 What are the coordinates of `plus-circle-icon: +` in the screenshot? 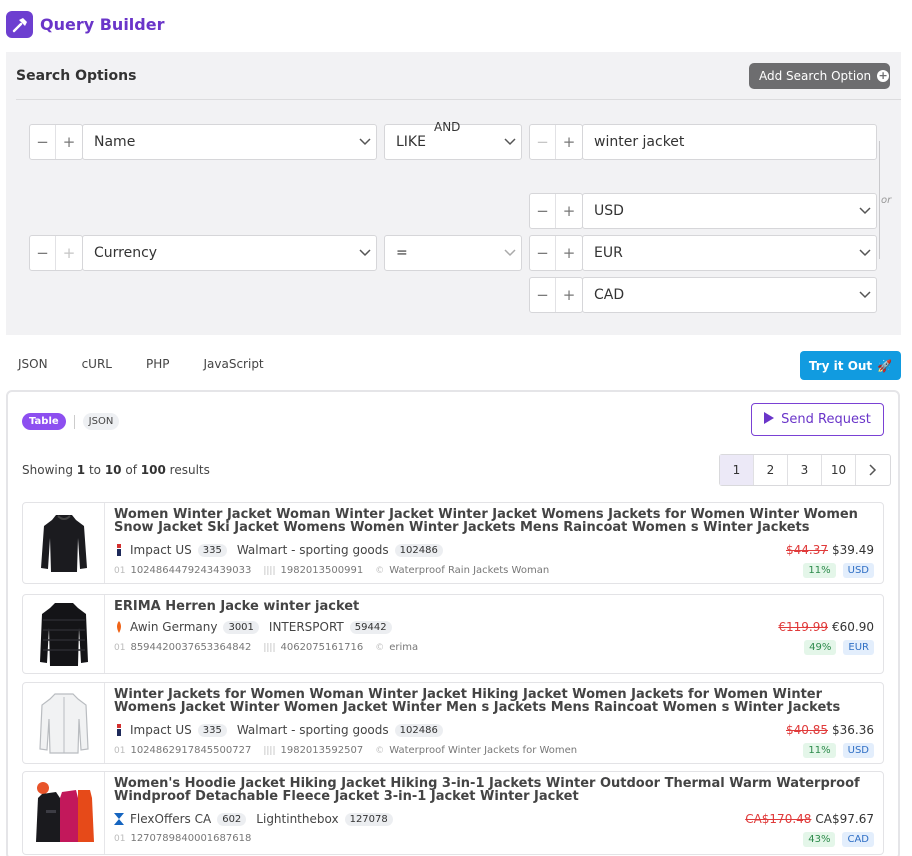 It's located at (883, 75).